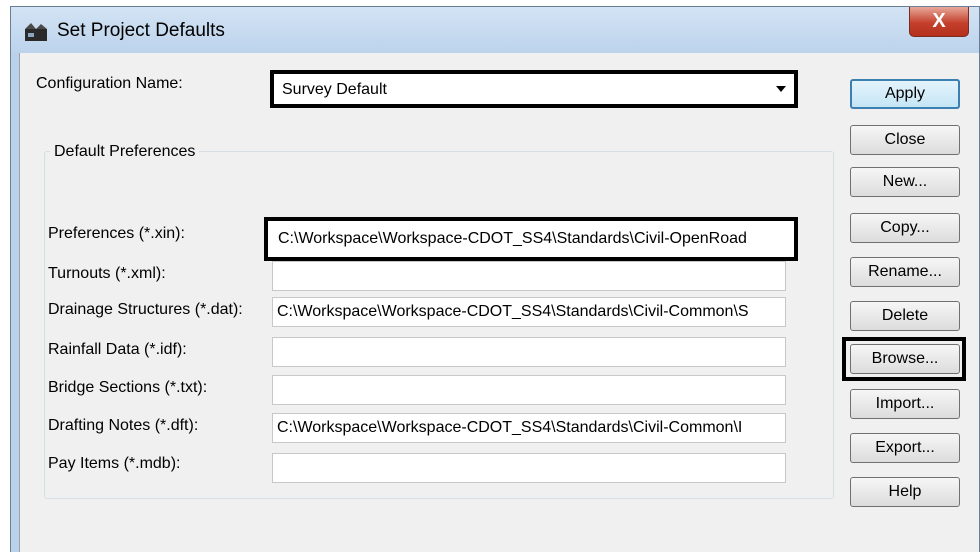 The image size is (980, 552). I want to click on bridge-sections-label: Bridge Sections (*.txt):, so click(128, 387).